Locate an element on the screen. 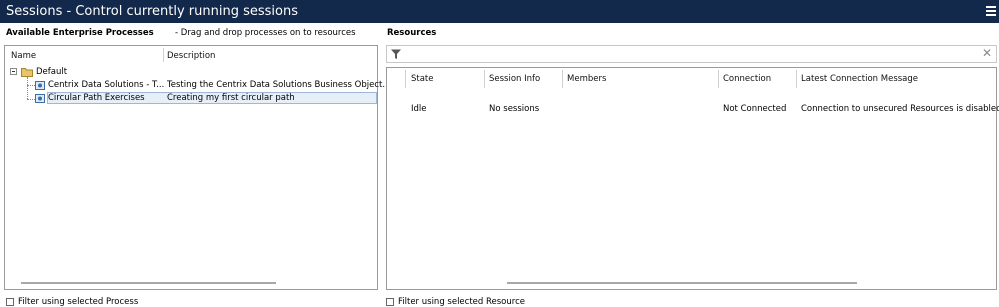 Image resolution: width=999 pixels, height=307 pixels. hamburger-menu-icon is located at coordinates (991, 11).